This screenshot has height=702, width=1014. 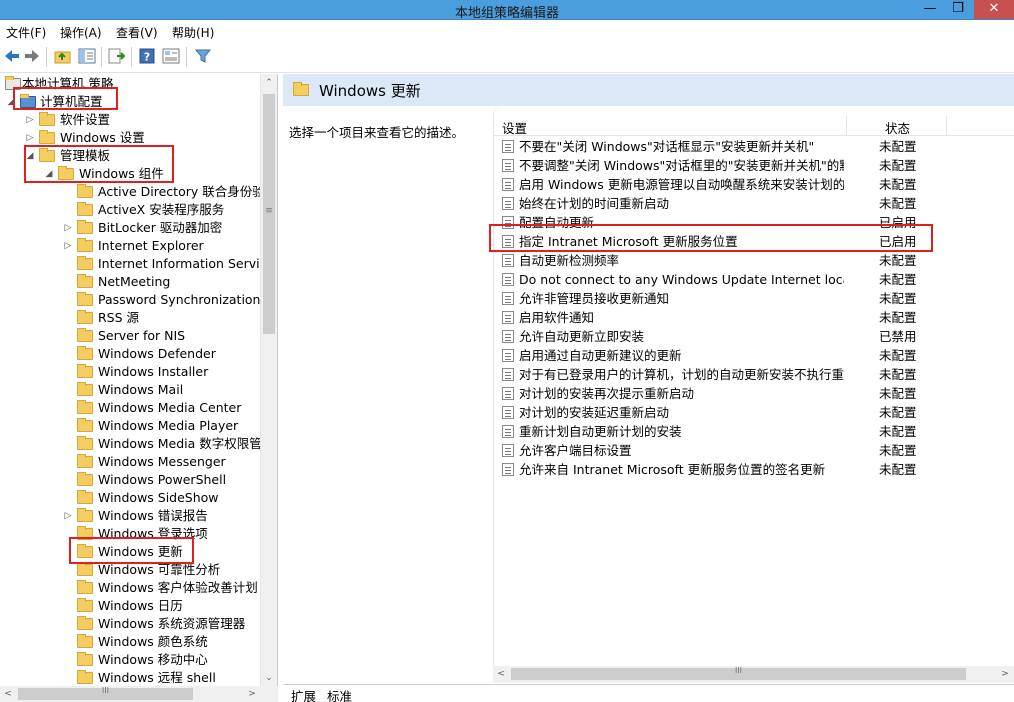 I want to click on tree-horizontal-scrollbar: < III >, so click(x=139, y=694).